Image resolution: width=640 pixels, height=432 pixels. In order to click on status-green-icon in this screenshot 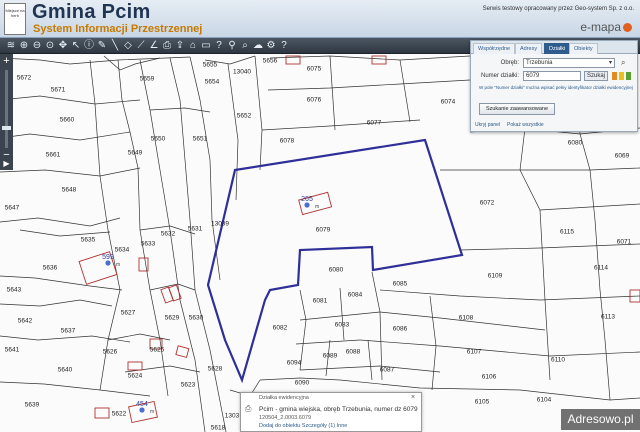, I will do `click(628, 76)`.